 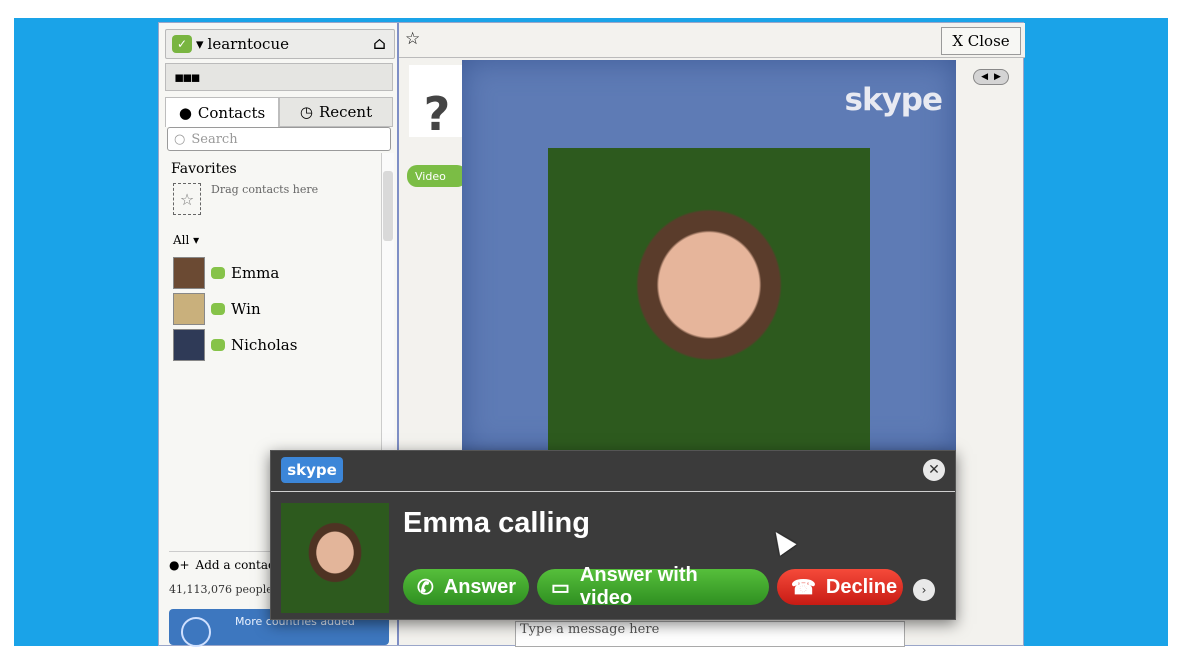 What do you see at coordinates (388, 206) in the screenshot?
I see `scroll-thumb` at bounding box center [388, 206].